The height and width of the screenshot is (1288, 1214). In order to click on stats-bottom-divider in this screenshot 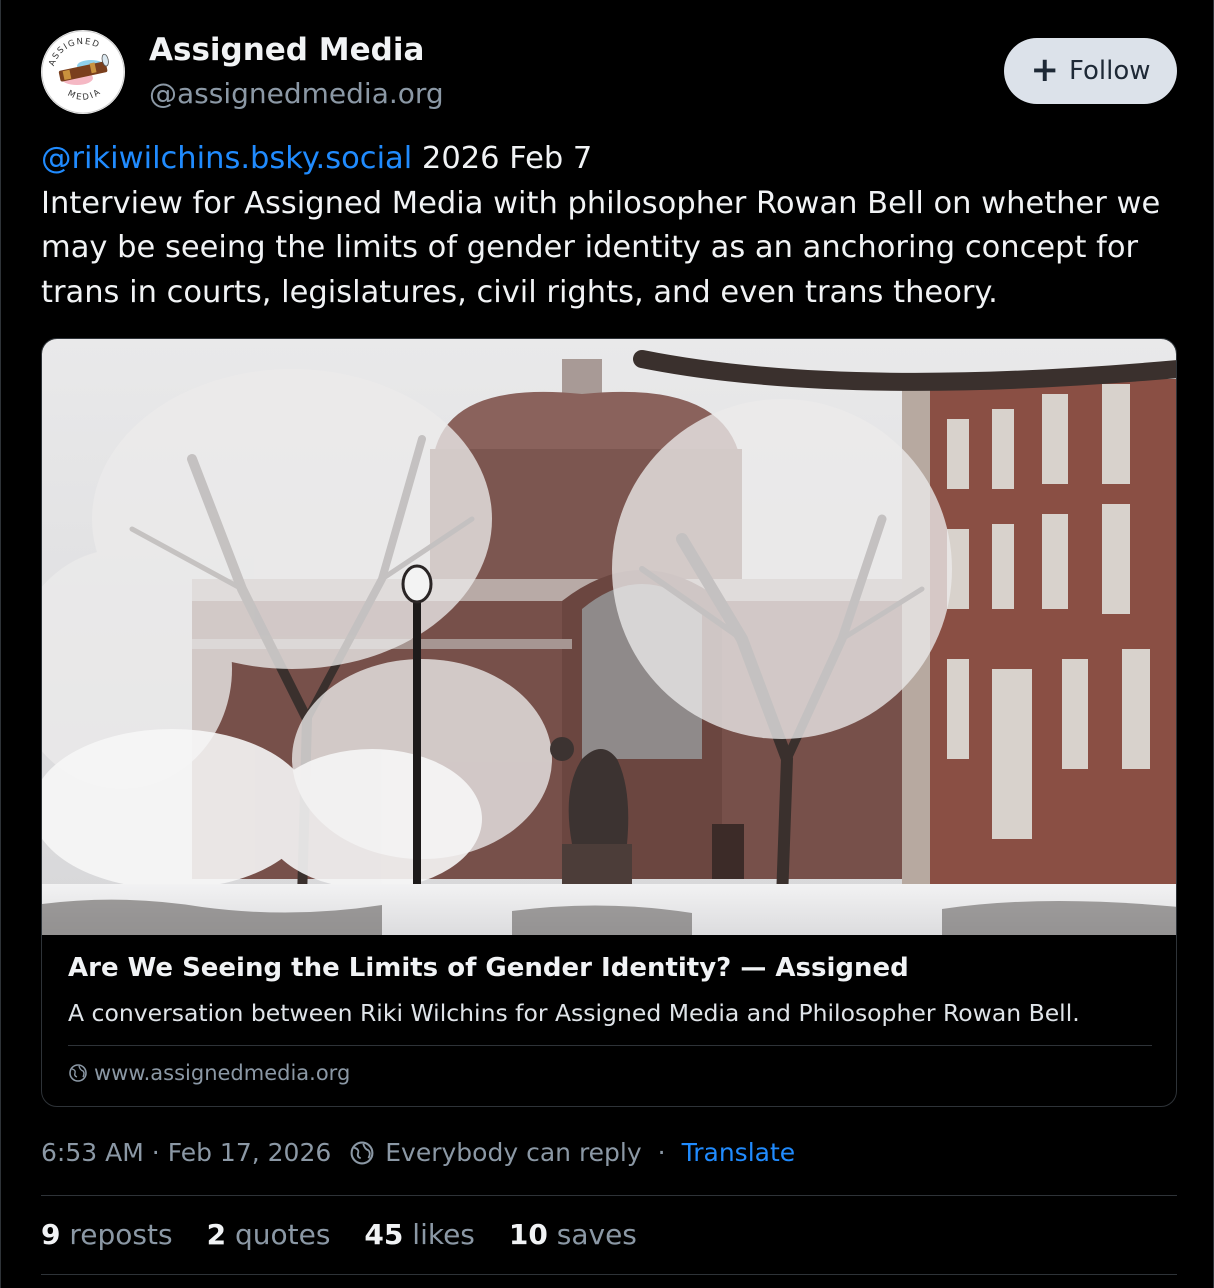, I will do `click(609, 1274)`.